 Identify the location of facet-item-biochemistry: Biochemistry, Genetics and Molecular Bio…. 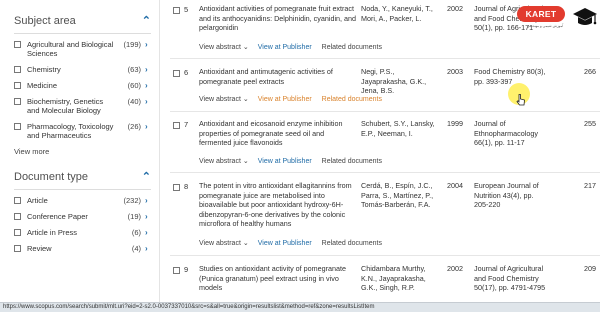
(82, 106).